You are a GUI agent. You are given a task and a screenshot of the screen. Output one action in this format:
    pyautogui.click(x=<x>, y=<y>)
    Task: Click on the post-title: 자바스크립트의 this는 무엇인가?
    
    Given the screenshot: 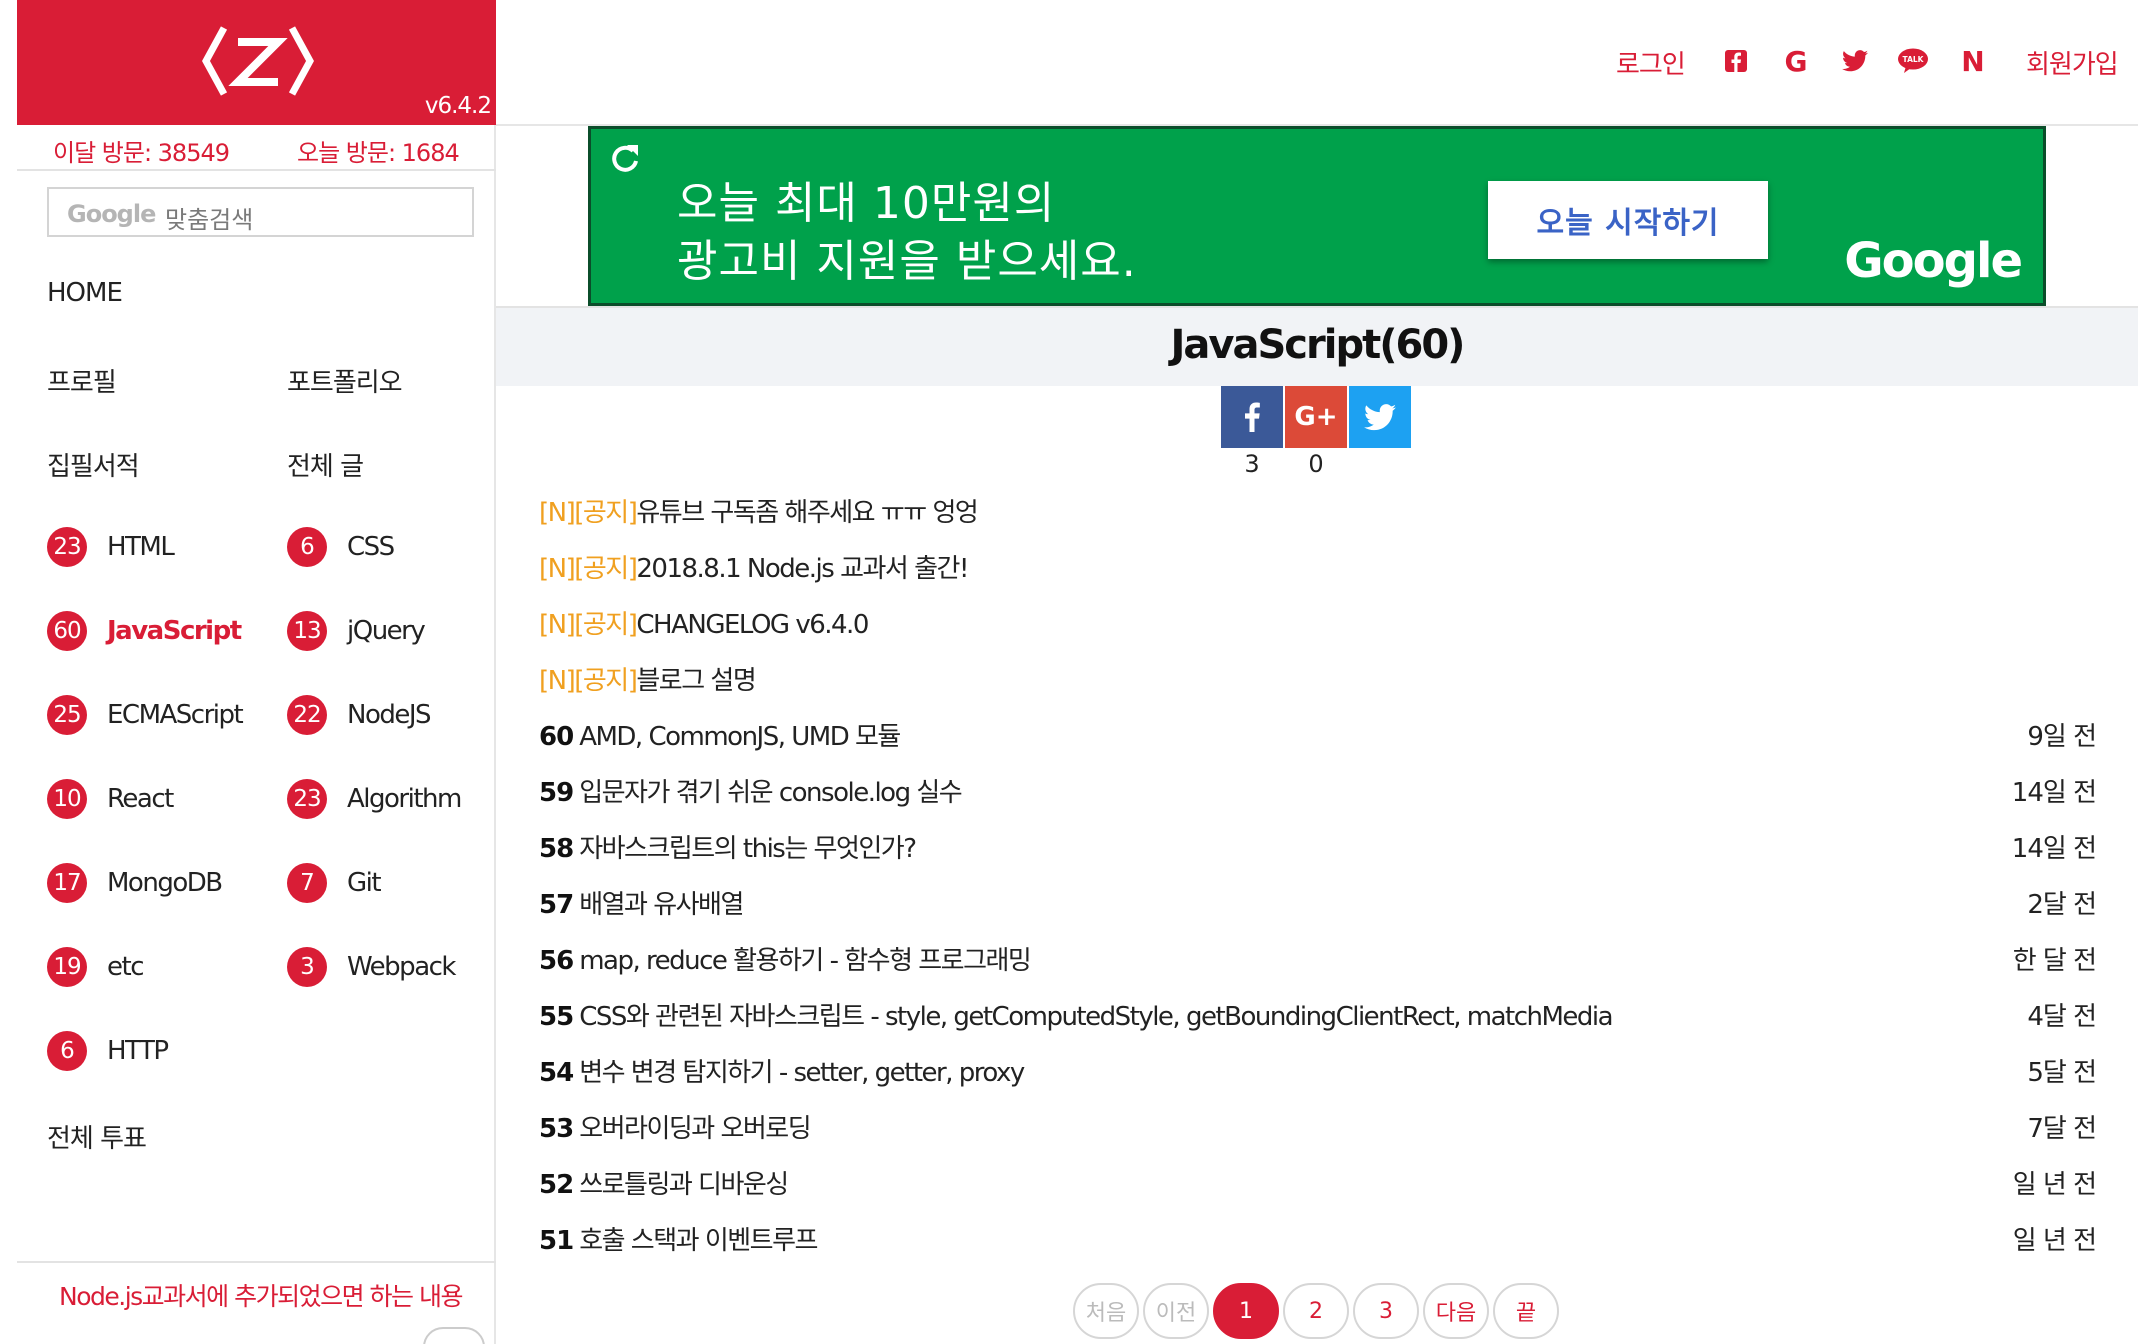 What is the action you would take?
    pyautogui.click(x=748, y=849)
    